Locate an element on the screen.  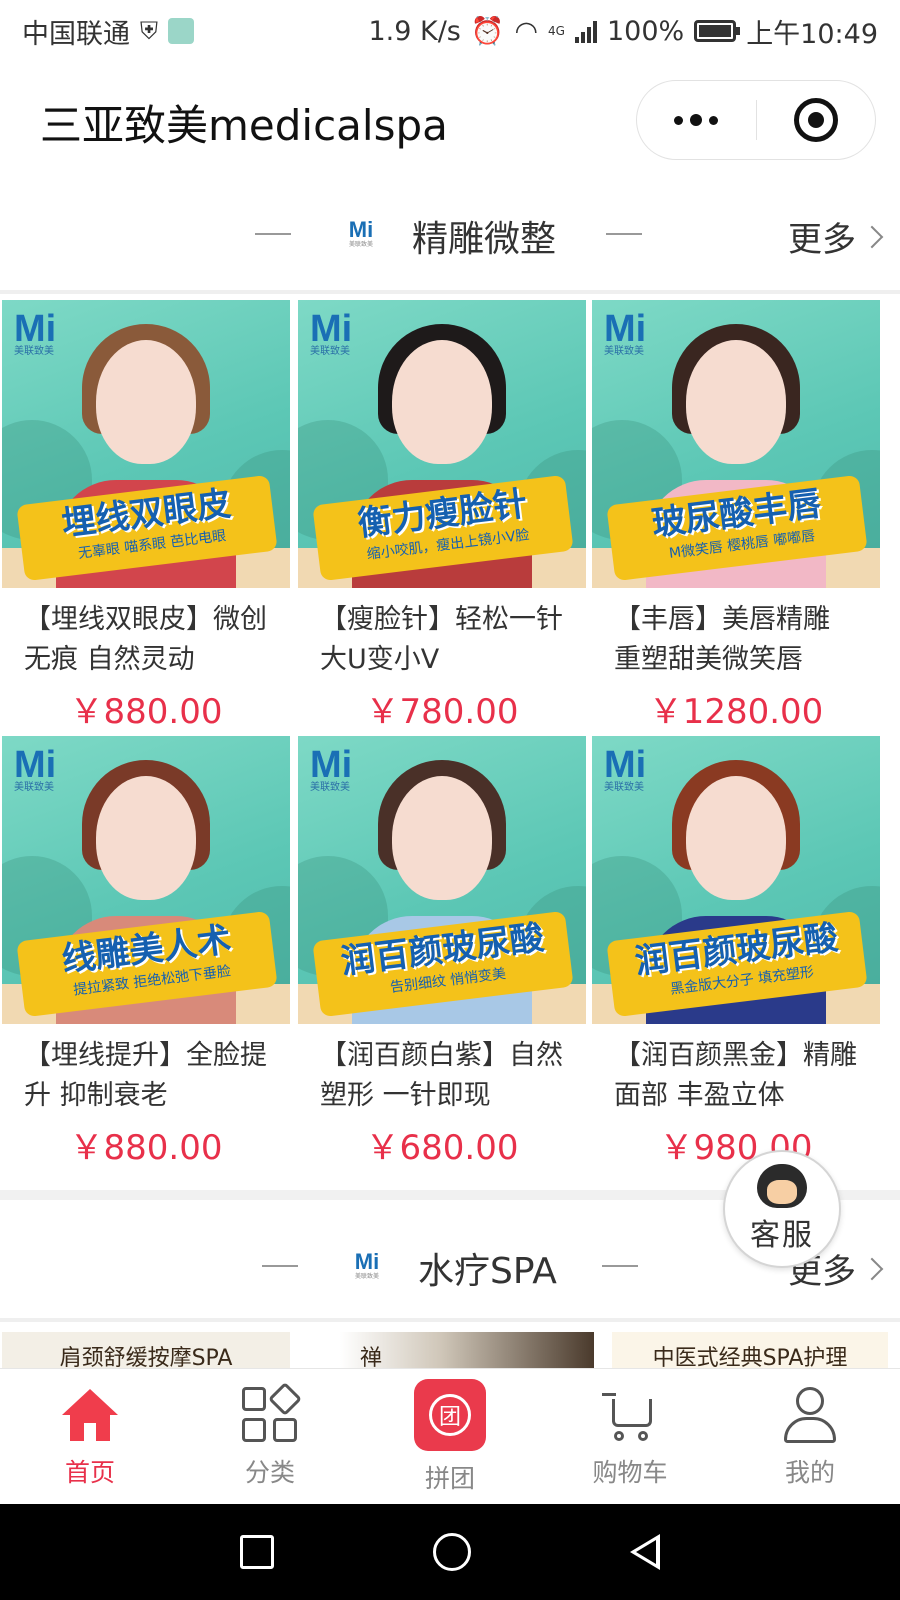
product-image: Mi 美联致美 润百颜玻尿酸 黑金版大分子 填充塑形 is located at coordinates (736, 880).